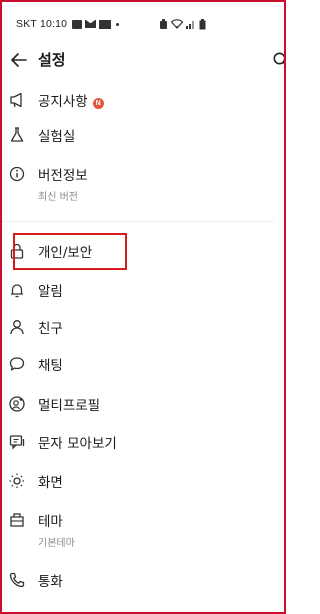  What do you see at coordinates (138, 606) in the screenshot?
I see `menu-item-partial: 기타` at bounding box center [138, 606].